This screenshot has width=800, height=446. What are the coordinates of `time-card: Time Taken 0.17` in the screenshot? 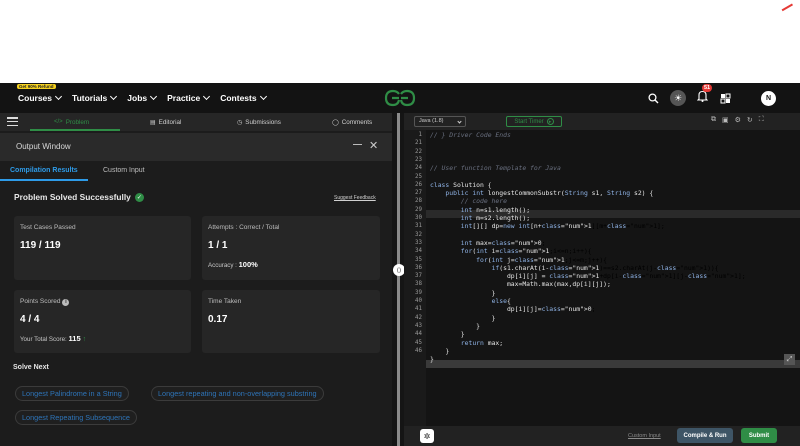 It's located at (291, 321).